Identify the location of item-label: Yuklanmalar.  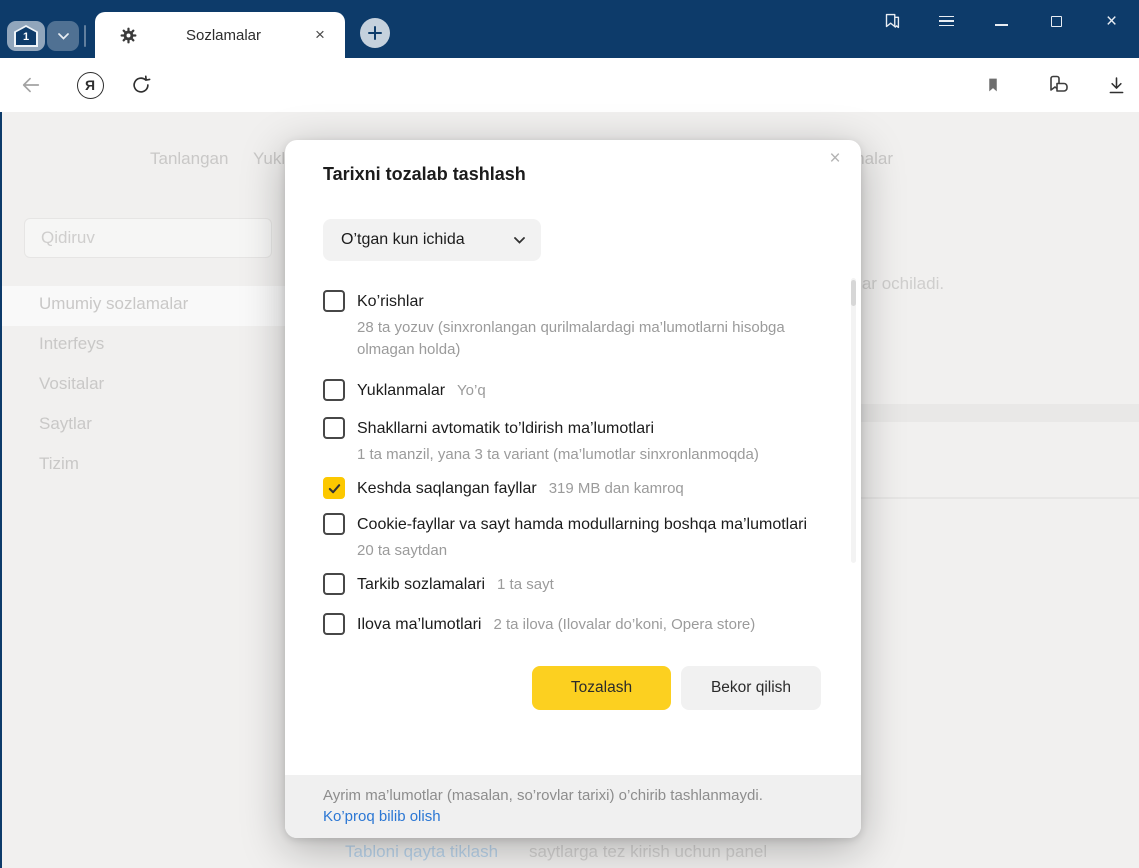
(401, 390).